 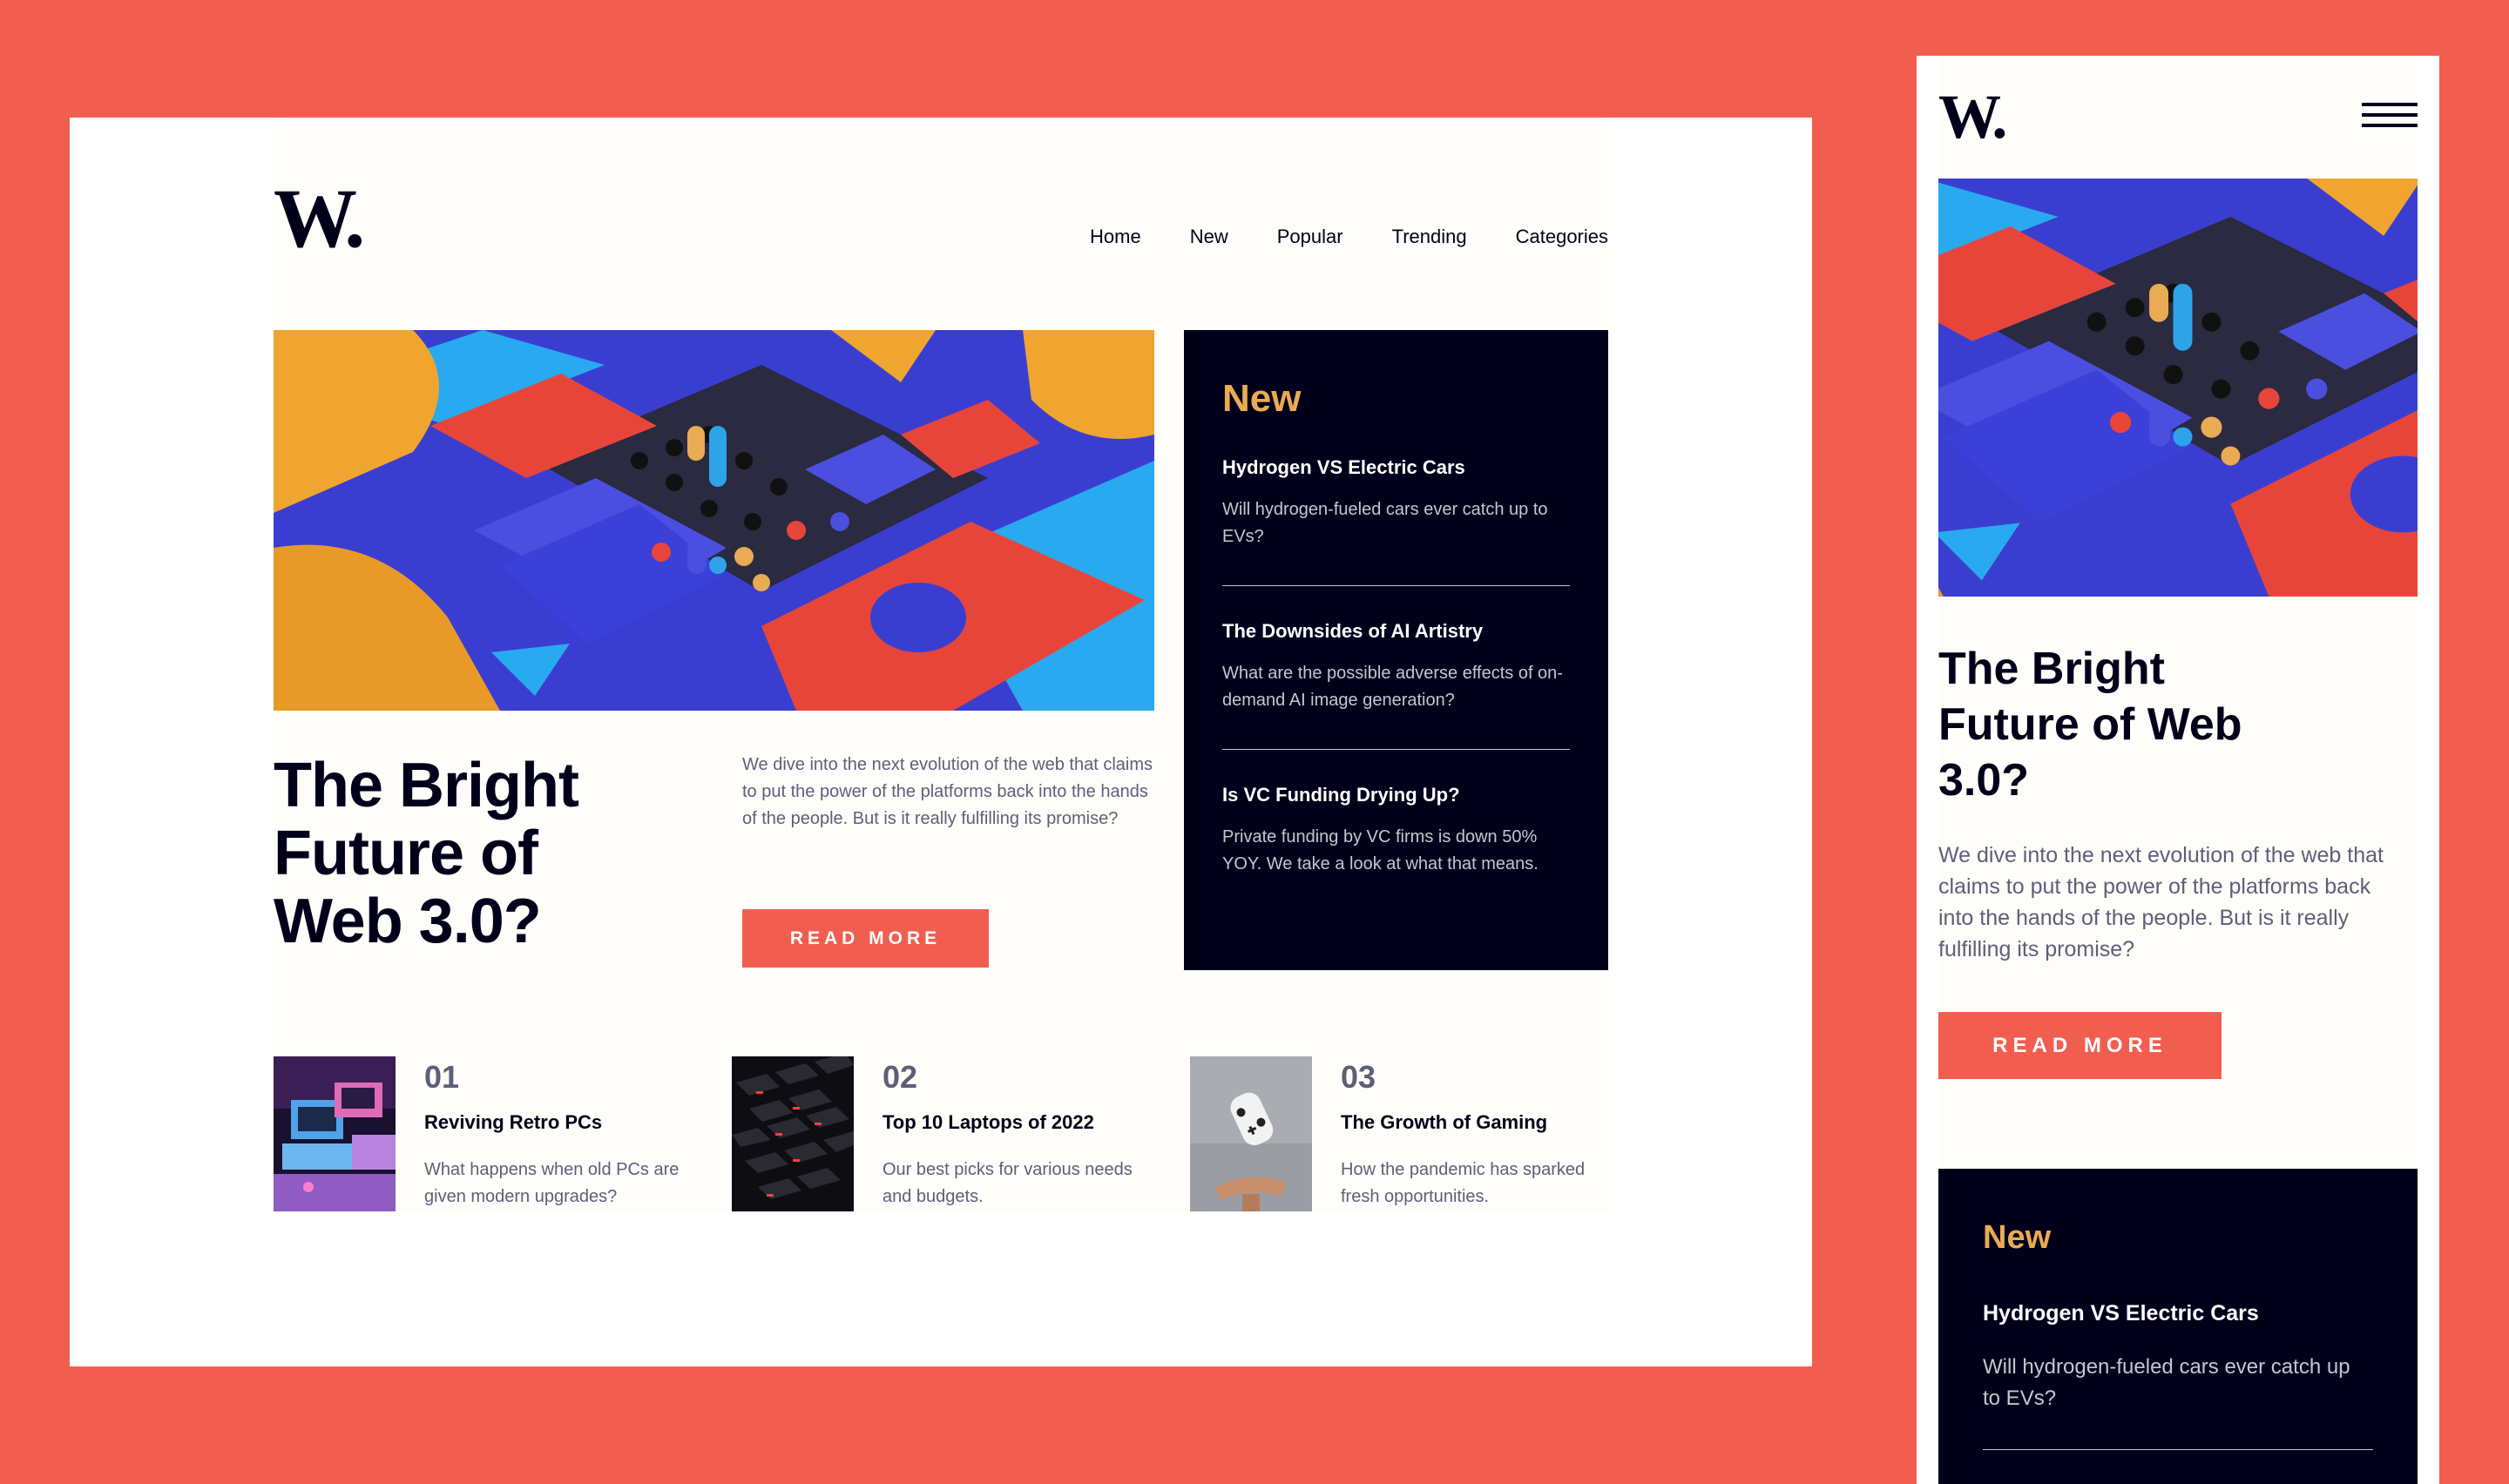 I want to click on article-title: Top 10 Laptops of 2022, so click(x=988, y=1122).